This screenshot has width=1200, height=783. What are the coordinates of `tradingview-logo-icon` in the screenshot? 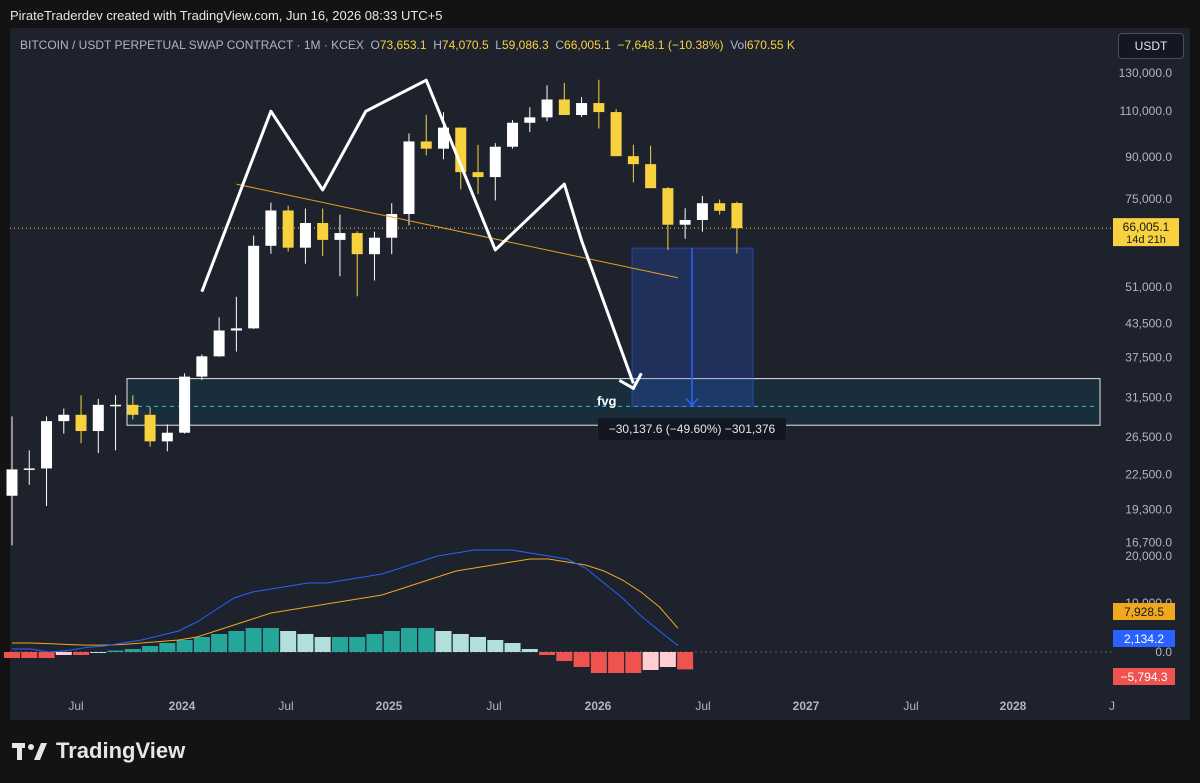 It's located at (29, 751).